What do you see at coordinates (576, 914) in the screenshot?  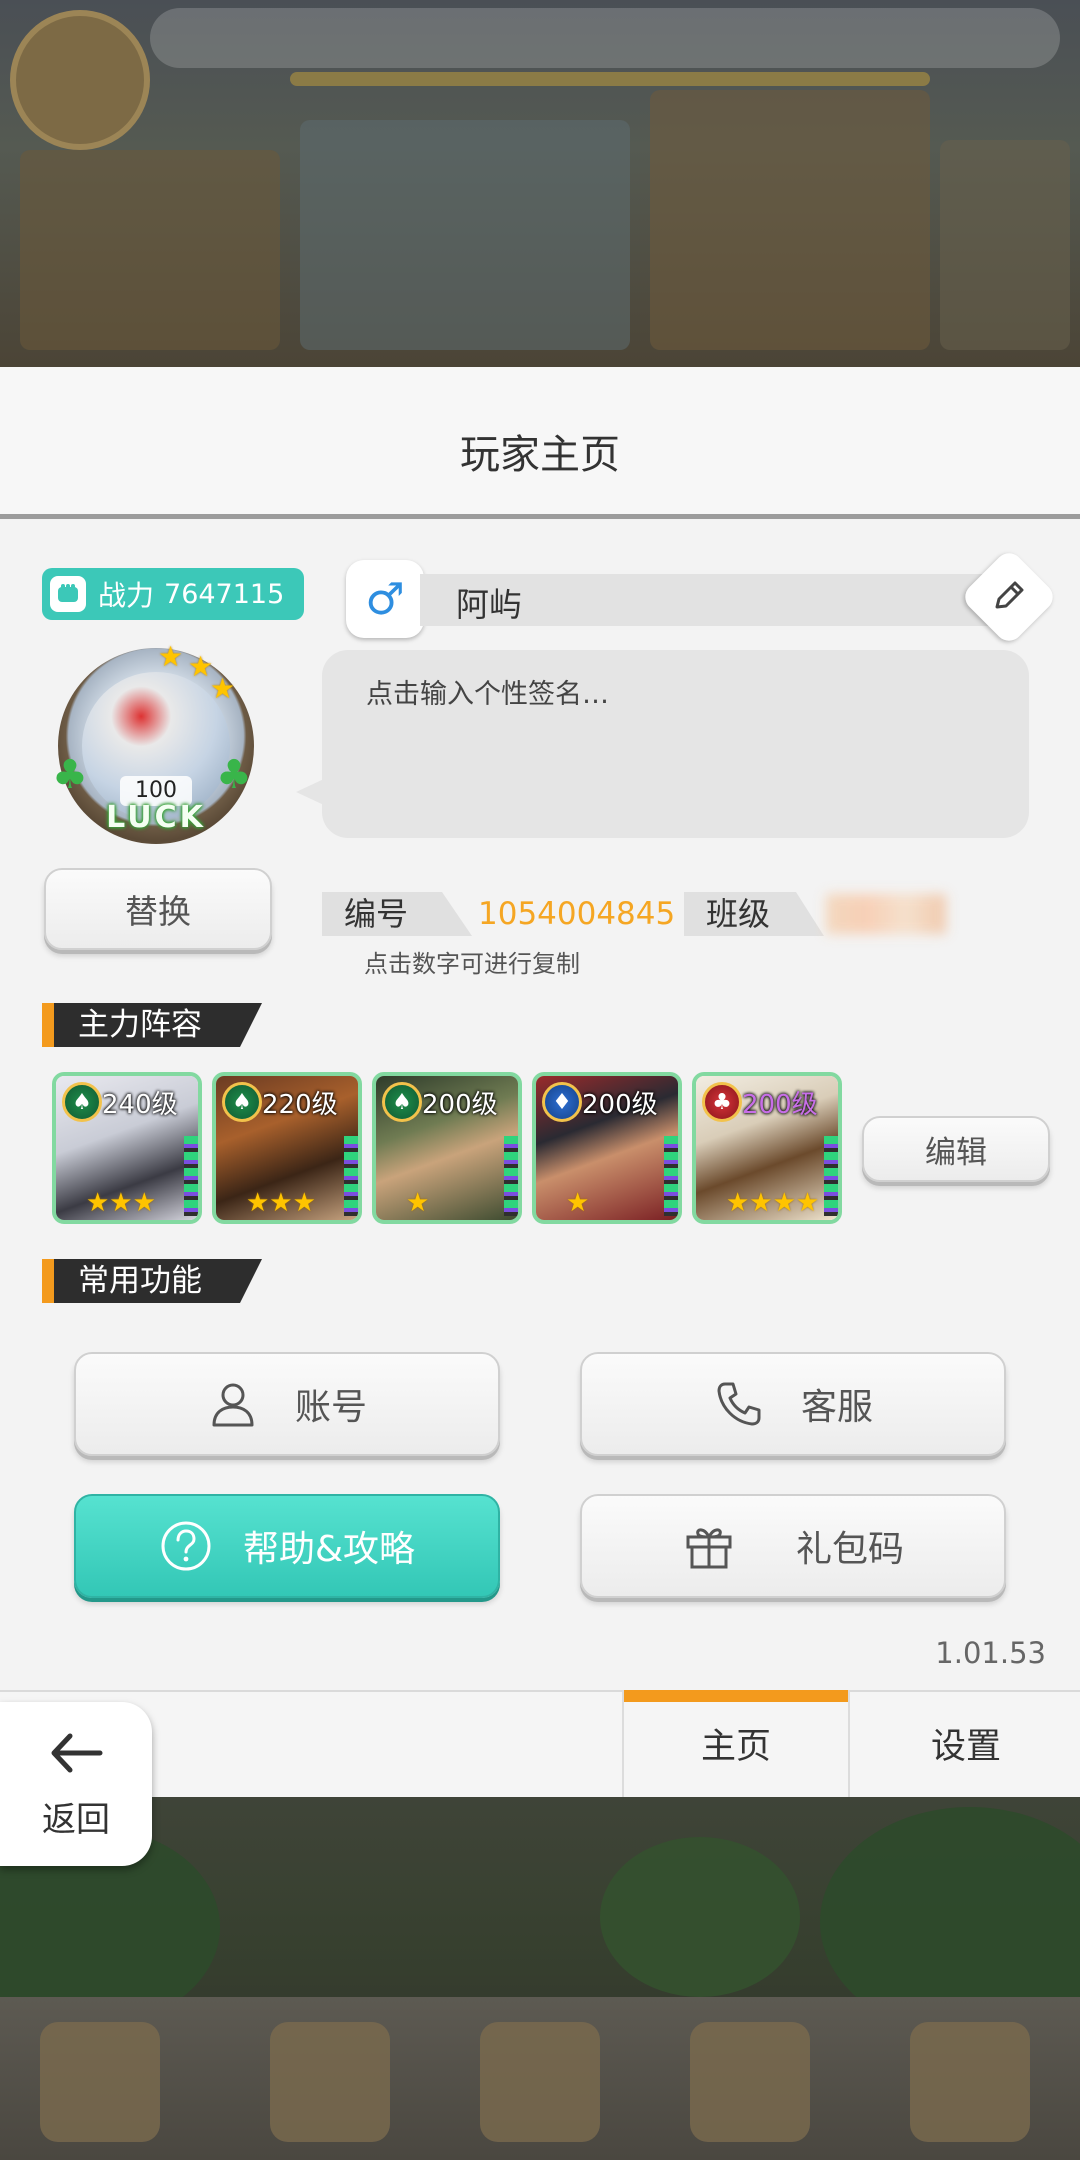 I see `player-id: 1054004845` at bounding box center [576, 914].